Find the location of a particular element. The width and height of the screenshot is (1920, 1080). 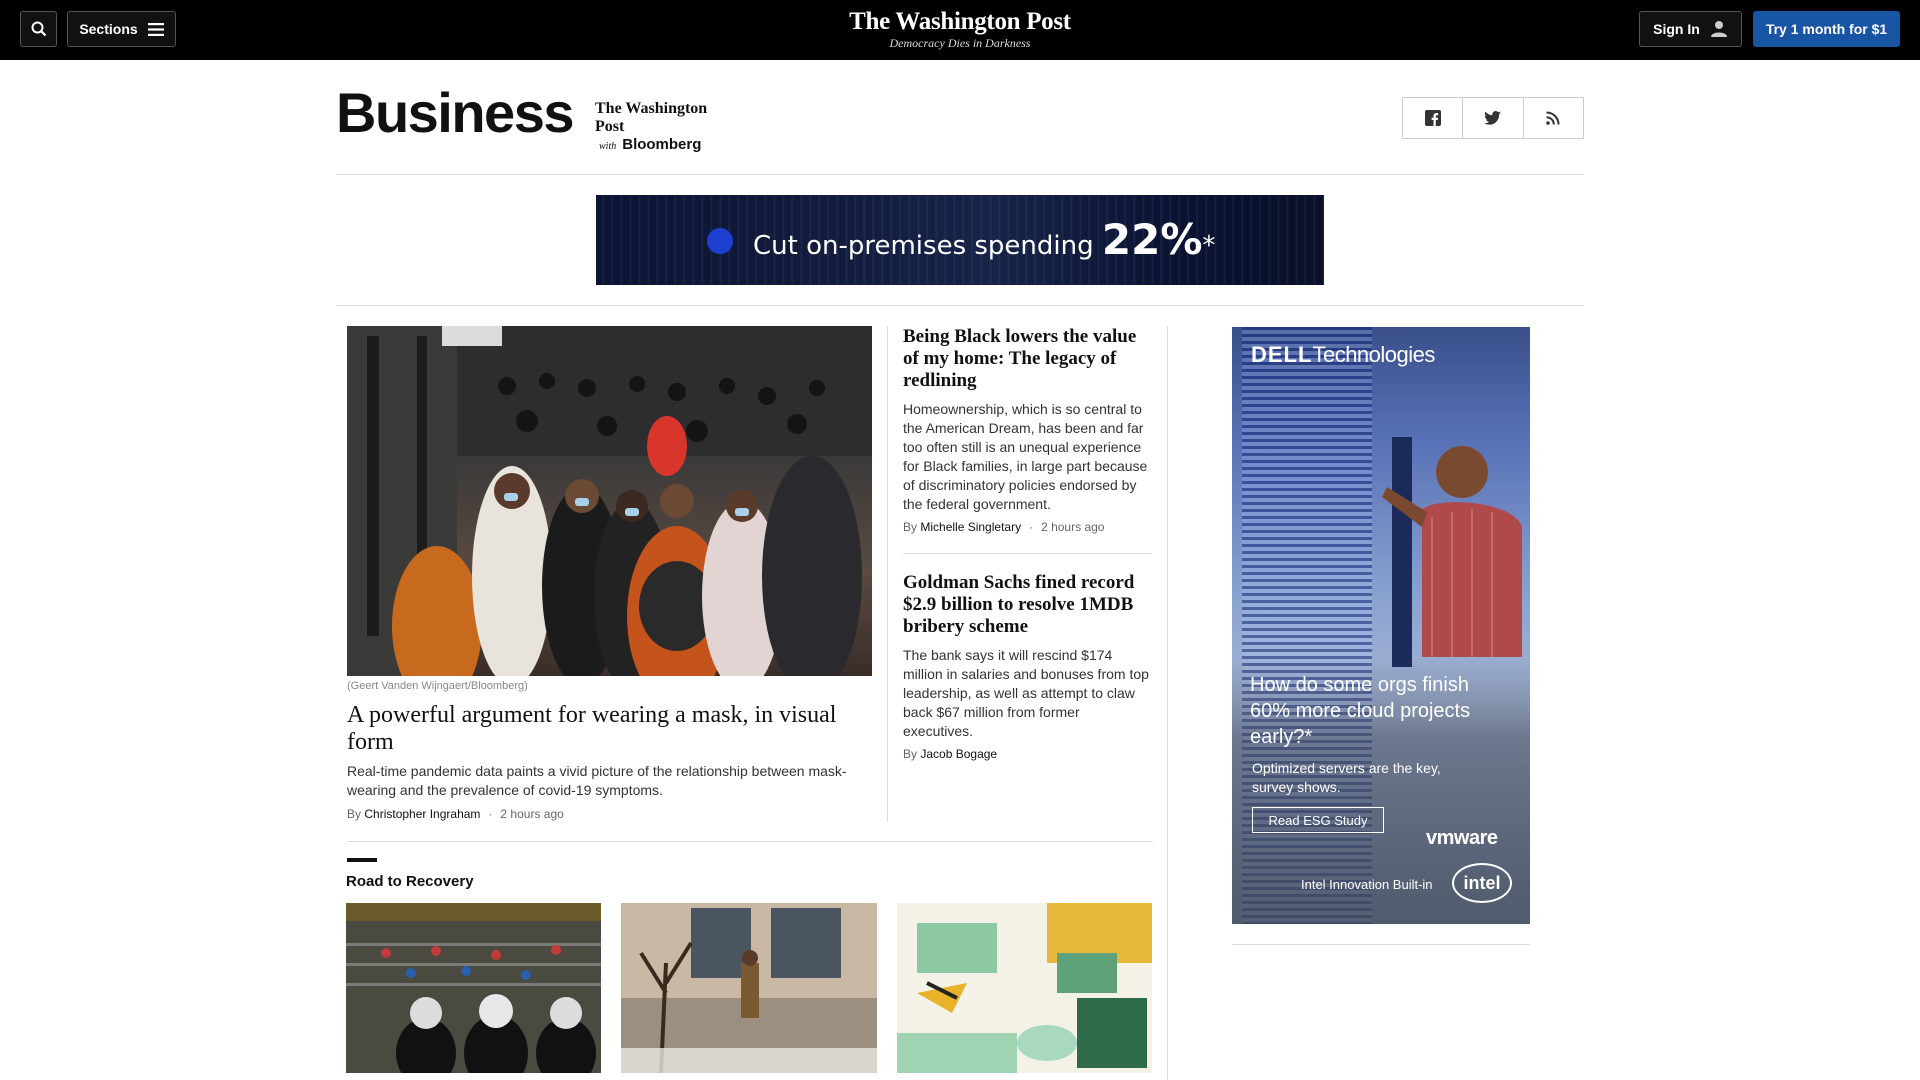

banner-ad-text: Cut on-premises spending 22%* is located at coordinates (984, 239).